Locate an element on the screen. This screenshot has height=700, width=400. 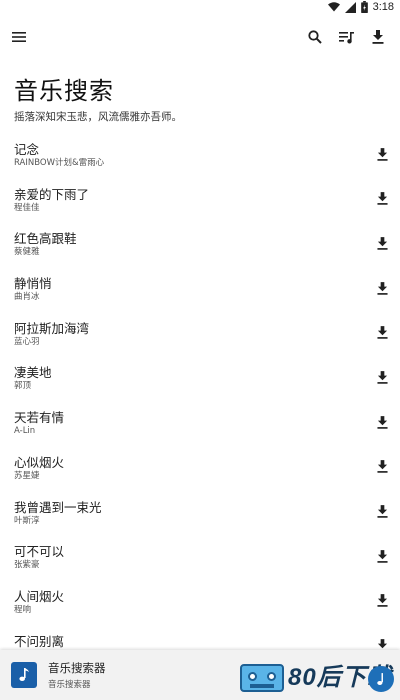
song-artist: 张紫豪 is located at coordinates (27, 565).